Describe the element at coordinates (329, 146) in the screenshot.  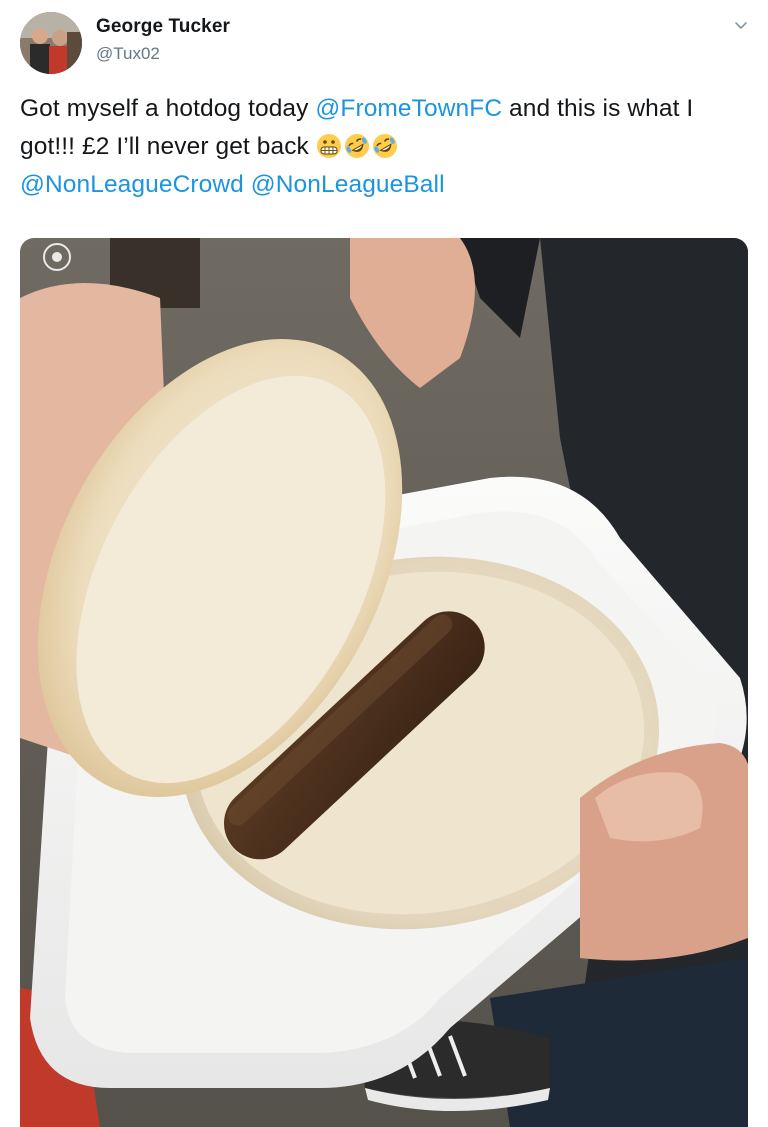
I see `grimacing-face-icon` at that location.